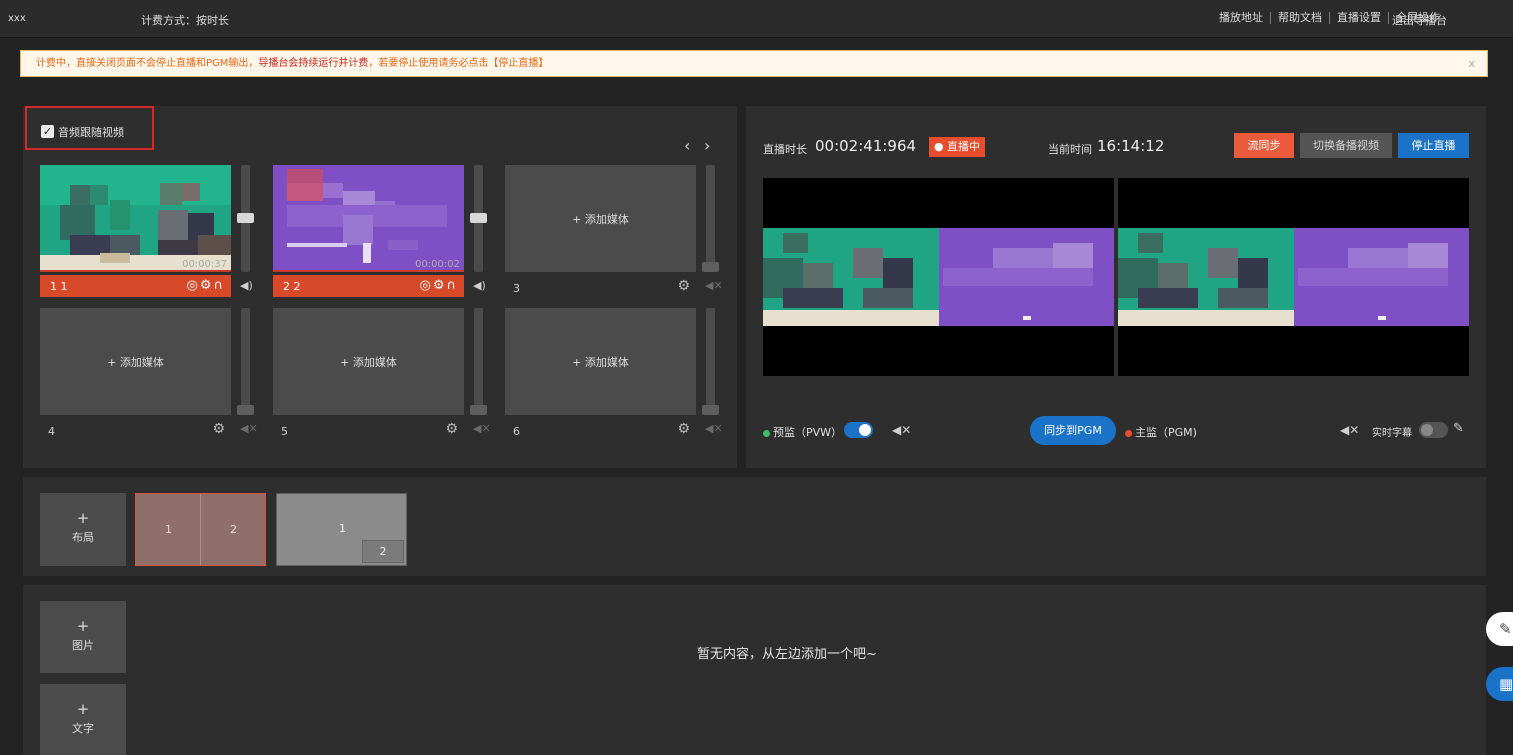 The height and width of the screenshot is (755, 1513). I want to click on source-5-label: 5, so click(284, 431).